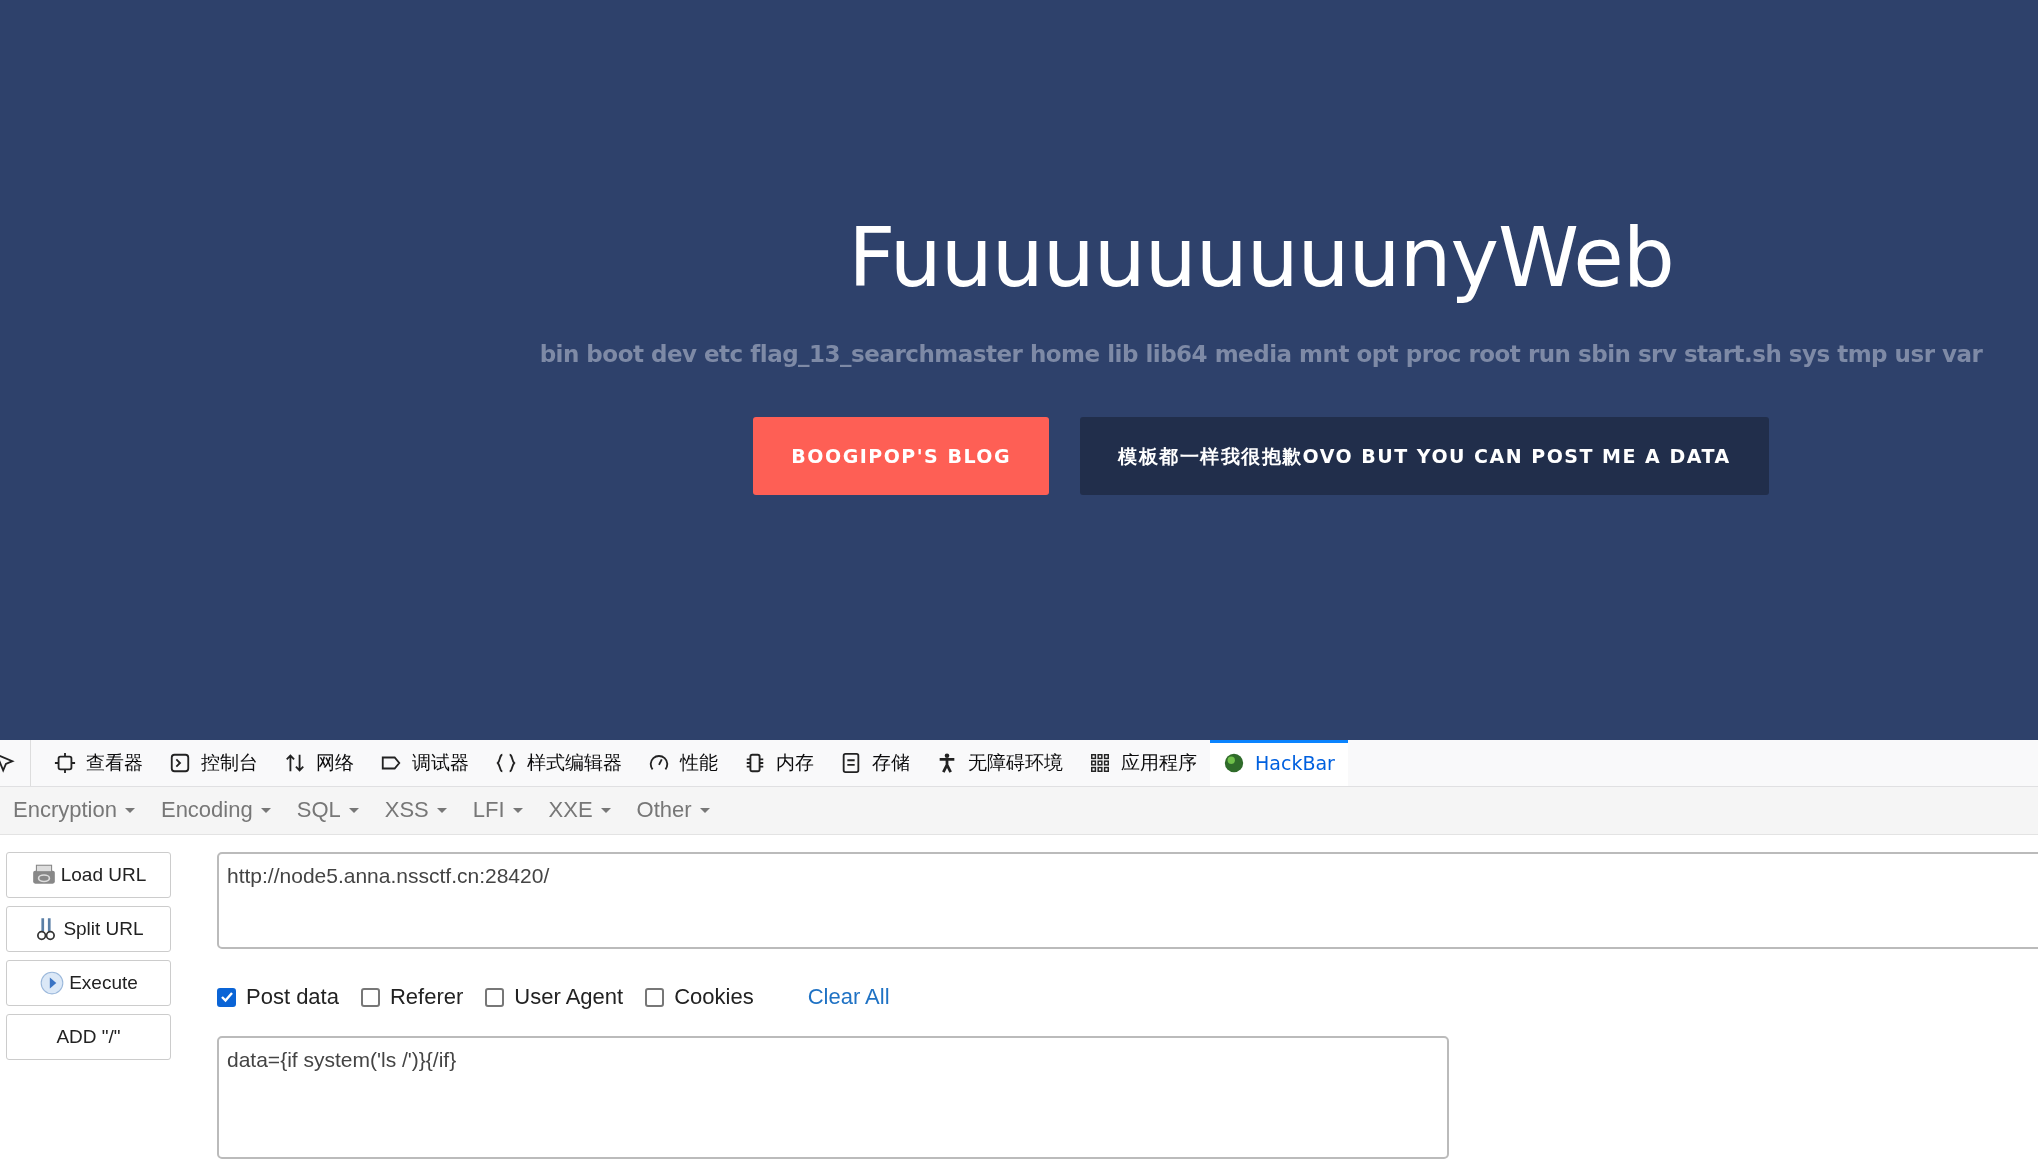 The width and height of the screenshot is (2038, 1159). Describe the element at coordinates (295, 763) in the screenshot. I see `arrows-icon` at that location.